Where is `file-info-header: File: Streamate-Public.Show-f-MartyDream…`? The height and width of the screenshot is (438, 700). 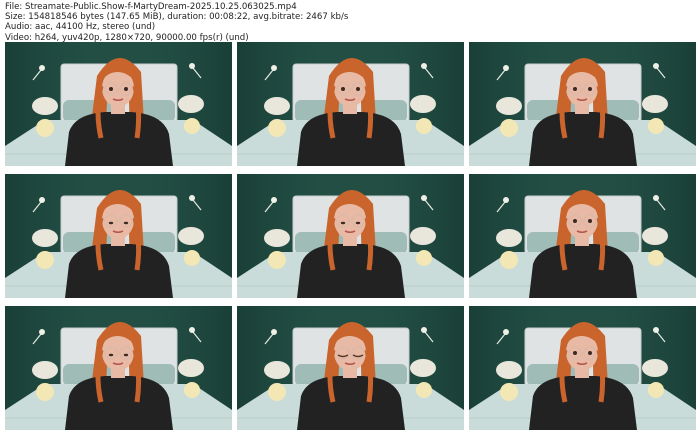
file-info-header: File: Streamate-Public.Show-f-MartyDream… is located at coordinates (176, 22).